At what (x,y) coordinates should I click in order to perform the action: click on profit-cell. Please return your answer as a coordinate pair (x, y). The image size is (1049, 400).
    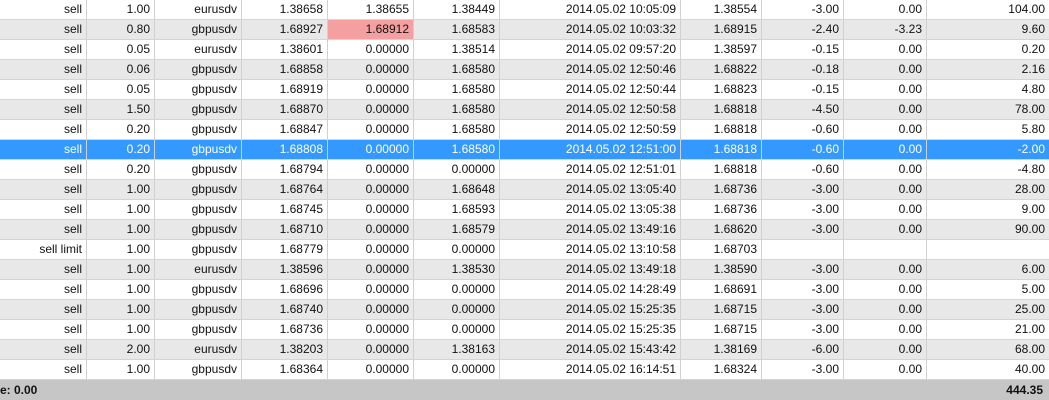
    Looking at the image, I should click on (988, 249).